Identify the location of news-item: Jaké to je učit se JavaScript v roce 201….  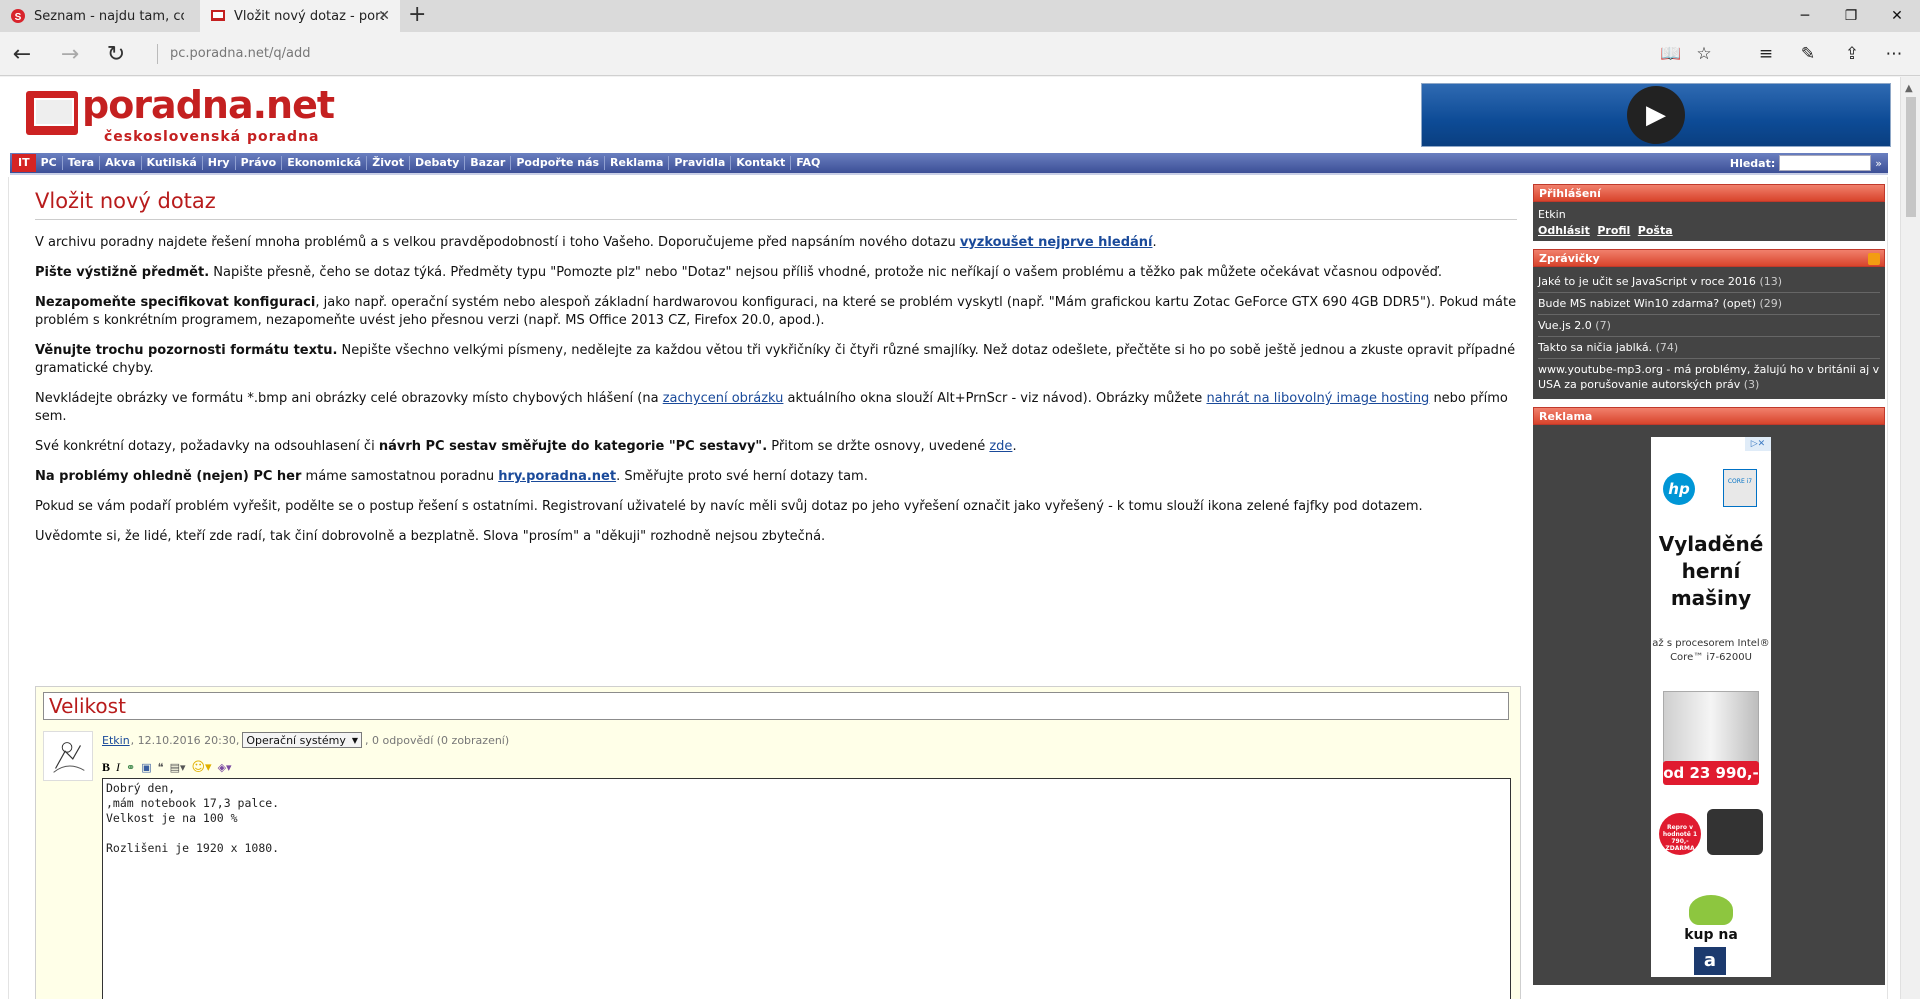
(1709, 282).